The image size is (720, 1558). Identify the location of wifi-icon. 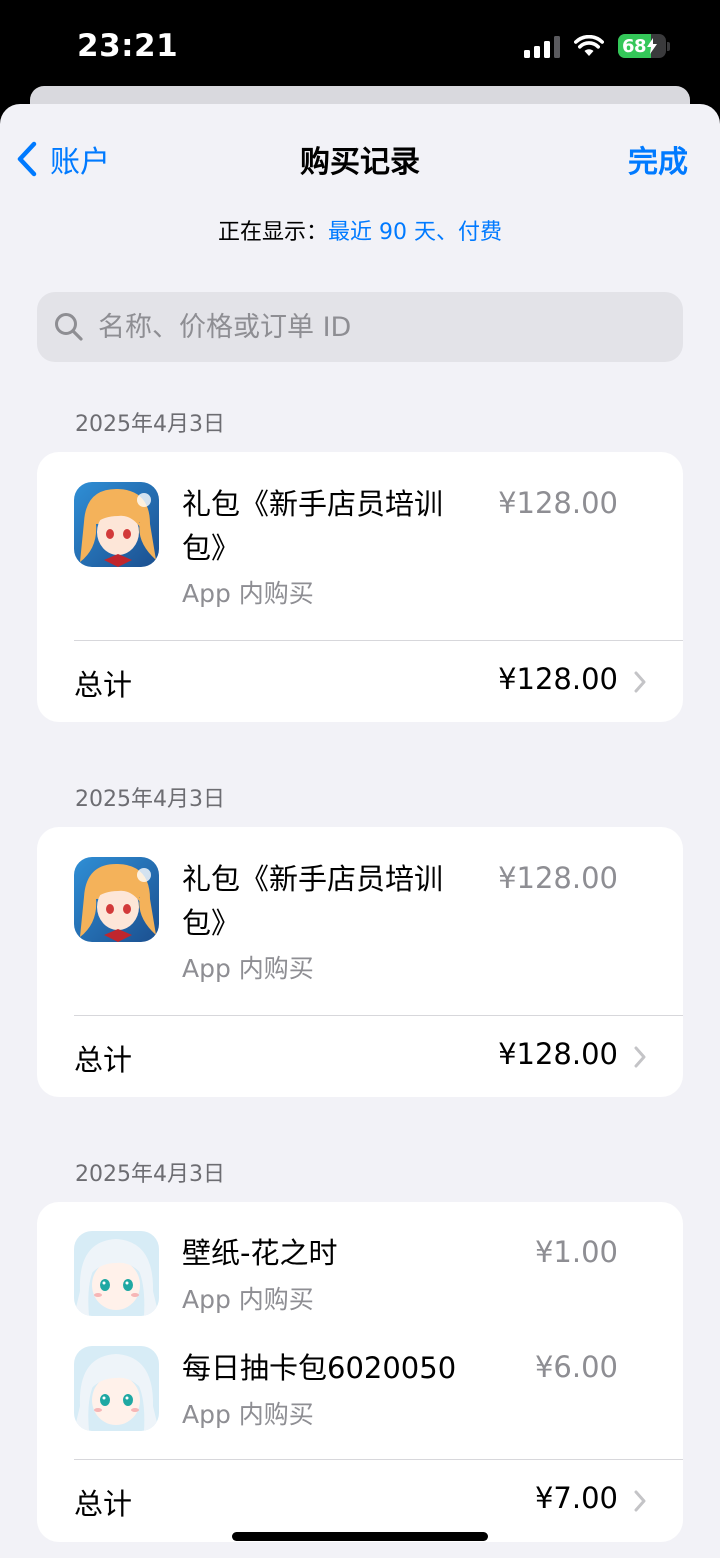
(589, 45).